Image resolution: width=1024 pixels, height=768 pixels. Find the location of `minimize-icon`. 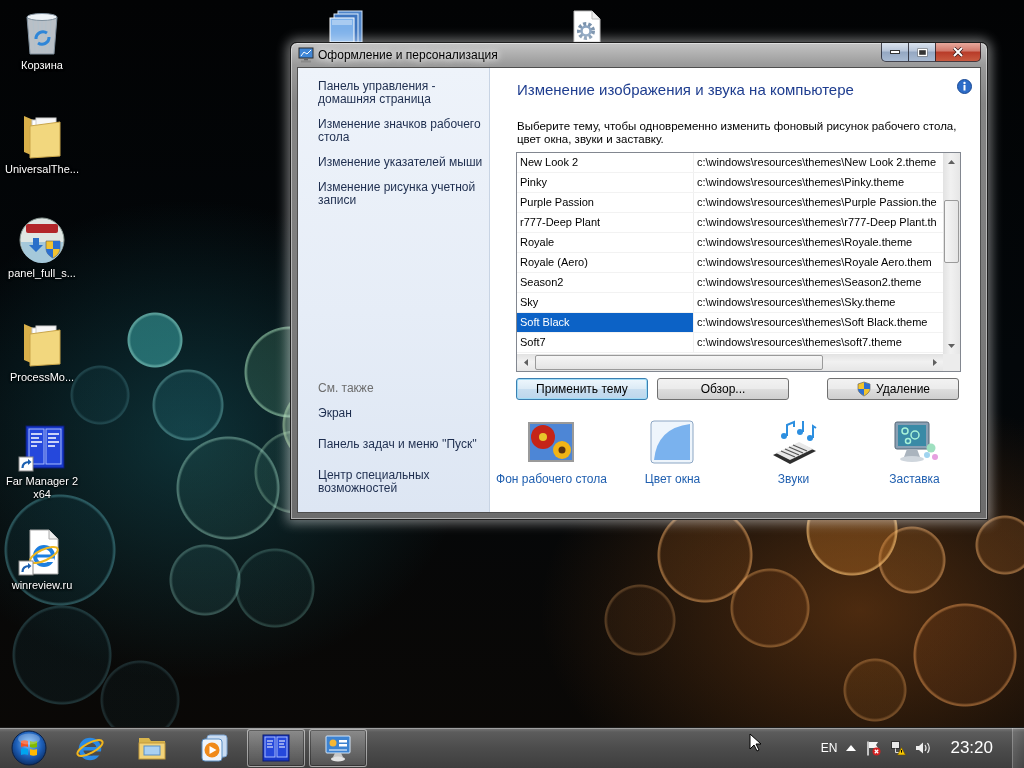

minimize-icon is located at coordinates (895, 52).